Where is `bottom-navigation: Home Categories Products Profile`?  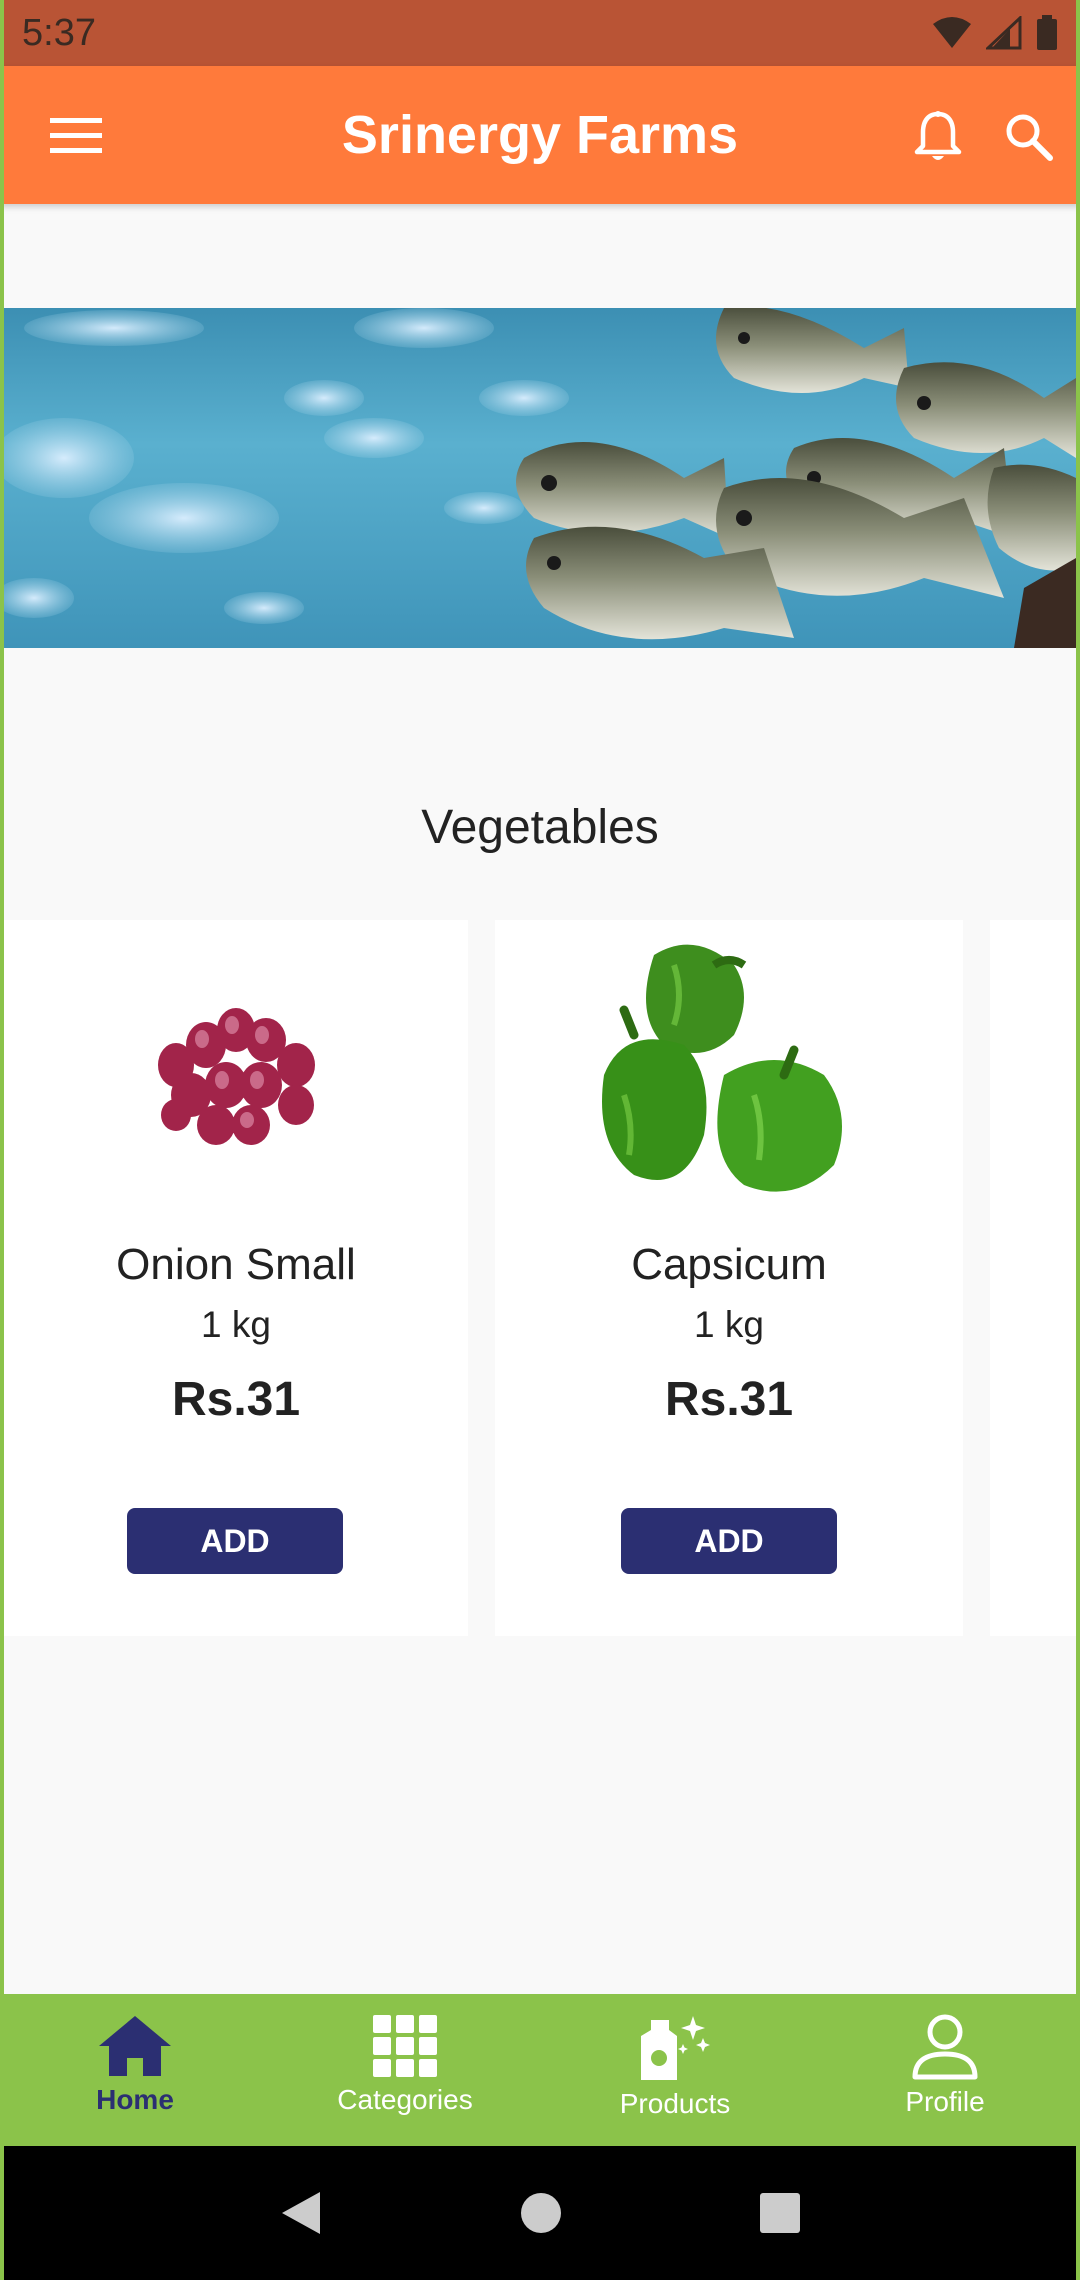 bottom-navigation: Home Categories Products Profile is located at coordinates (540, 2070).